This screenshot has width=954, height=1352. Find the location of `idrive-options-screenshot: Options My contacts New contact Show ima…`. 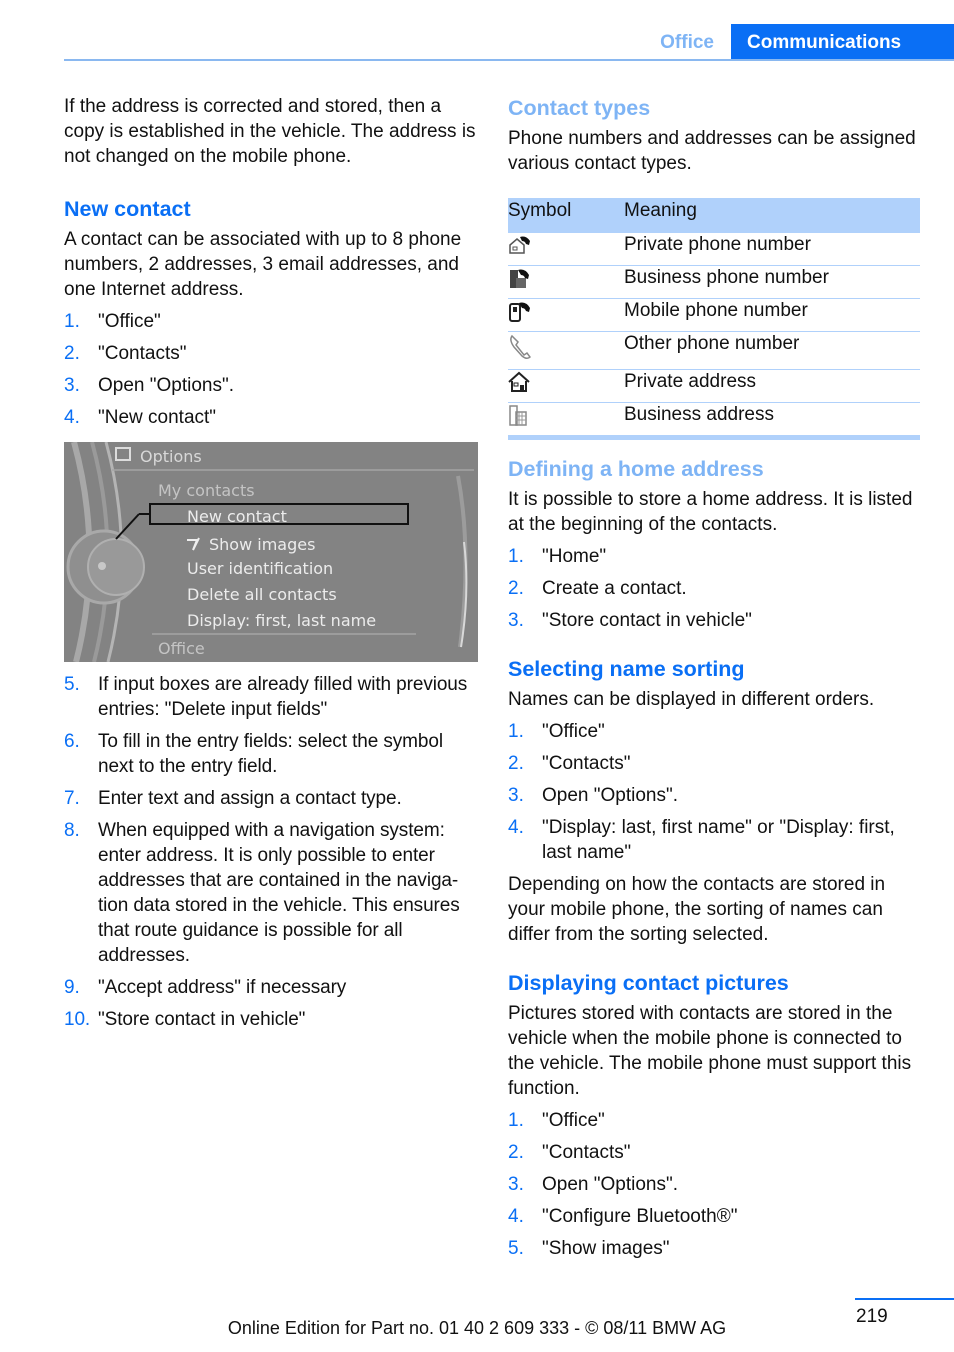

idrive-options-screenshot: Options My contacts New contact Show ima… is located at coordinates (271, 552).